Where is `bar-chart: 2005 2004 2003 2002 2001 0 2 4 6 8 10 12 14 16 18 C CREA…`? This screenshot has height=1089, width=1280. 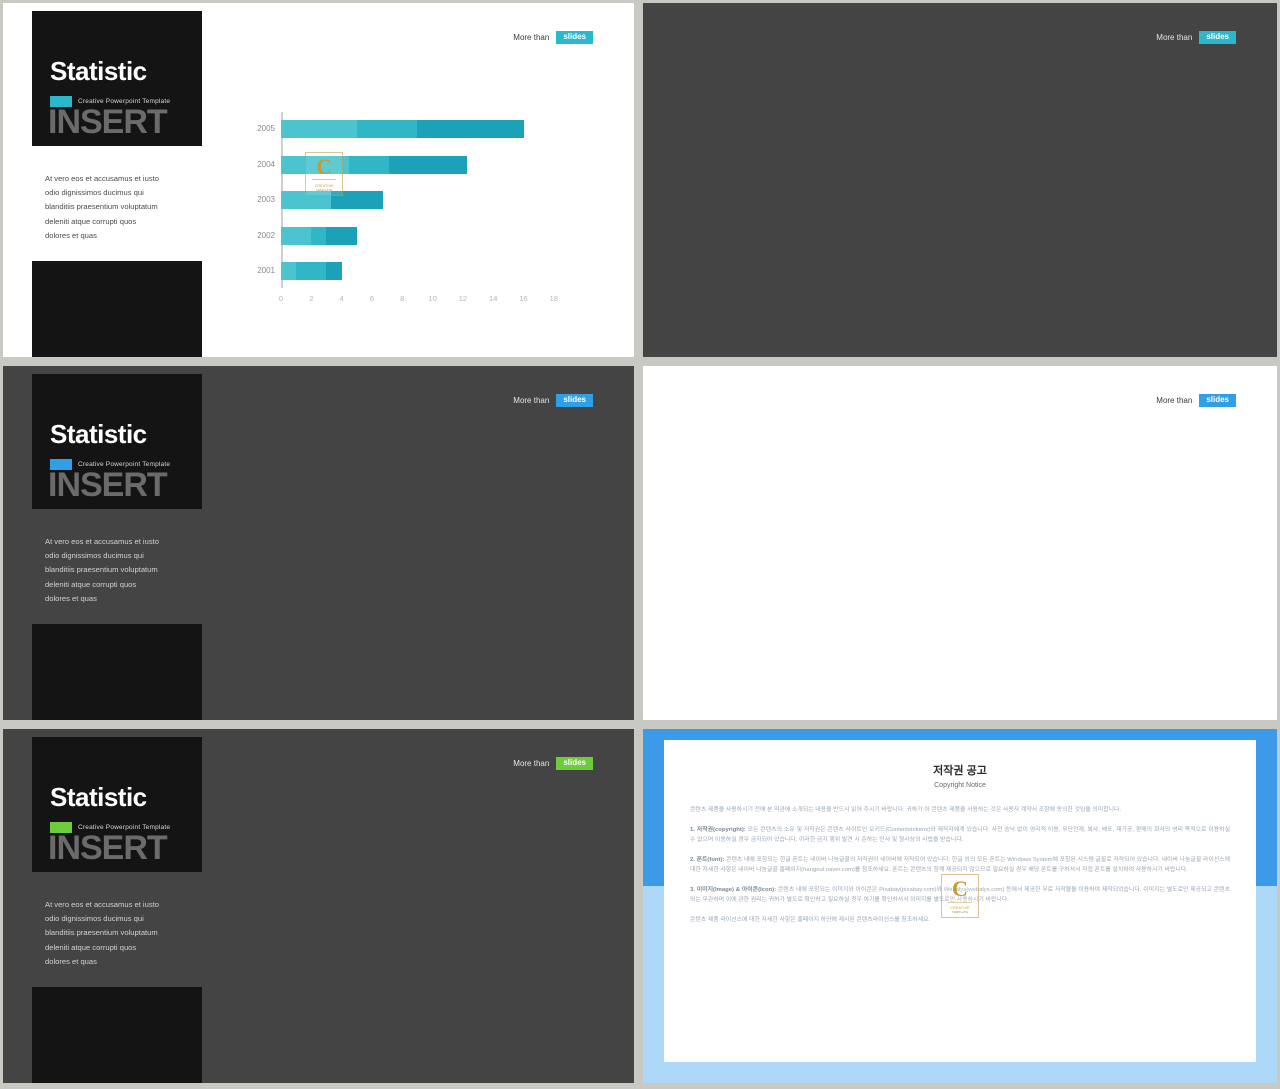
bar-chart: 2005 2004 2003 2002 2001 0 2 4 6 8 10 12 14 16 18 C CREA… is located at coordinates (419, 211).